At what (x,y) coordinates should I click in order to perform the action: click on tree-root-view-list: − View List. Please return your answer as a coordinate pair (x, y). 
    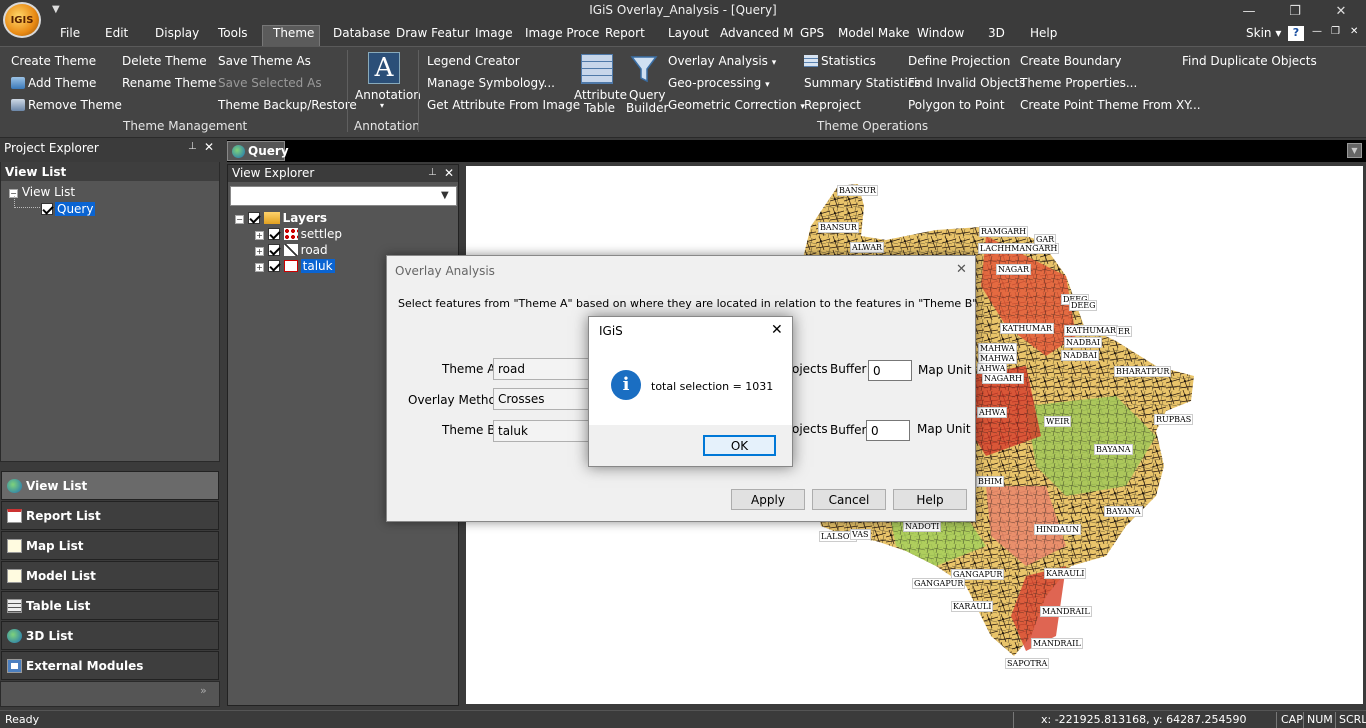
    Looking at the image, I should click on (42, 192).